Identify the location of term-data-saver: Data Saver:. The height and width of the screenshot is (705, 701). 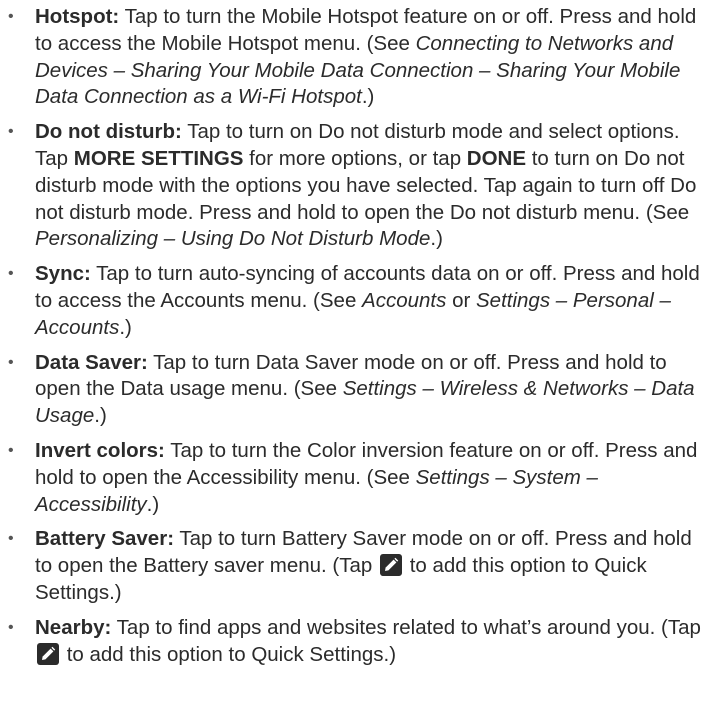
(91, 362).